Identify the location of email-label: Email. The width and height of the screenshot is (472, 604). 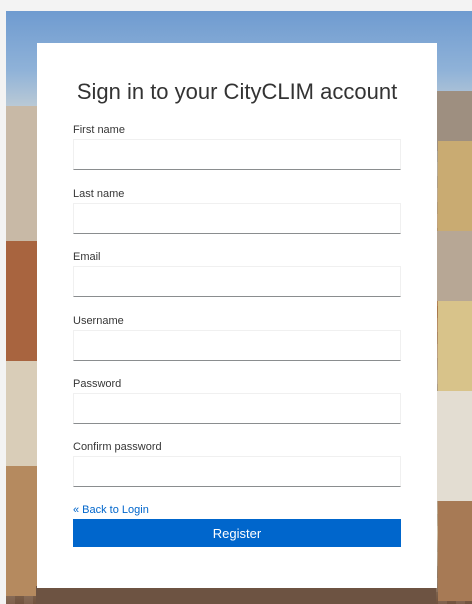
(87, 257).